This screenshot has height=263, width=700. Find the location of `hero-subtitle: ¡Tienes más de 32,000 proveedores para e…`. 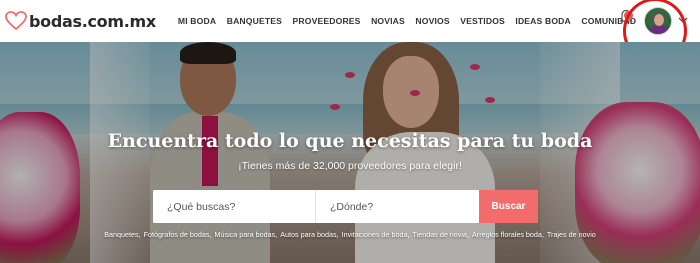

hero-subtitle: ¡Tienes más de 32,000 proveedores para e… is located at coordinates (350, 166).